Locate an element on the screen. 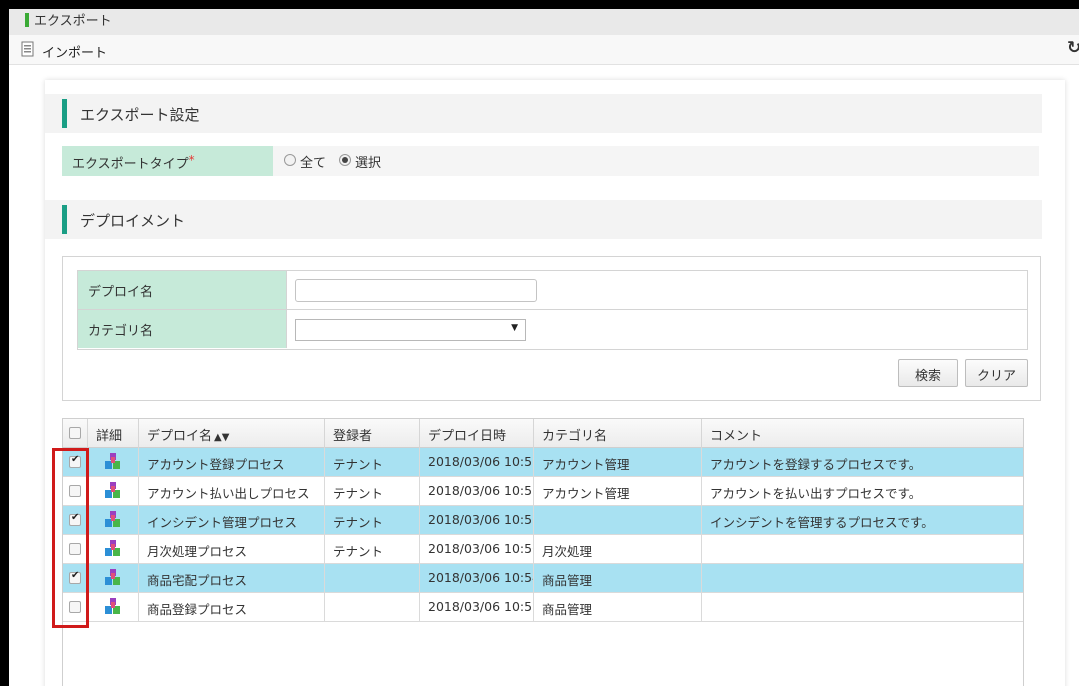 The width and height of the screenshot is (1079, 686). table-row: 商品宅配プロセス 2018/03/06 10:54:4商品管理 is located at coordinates (543, 578).